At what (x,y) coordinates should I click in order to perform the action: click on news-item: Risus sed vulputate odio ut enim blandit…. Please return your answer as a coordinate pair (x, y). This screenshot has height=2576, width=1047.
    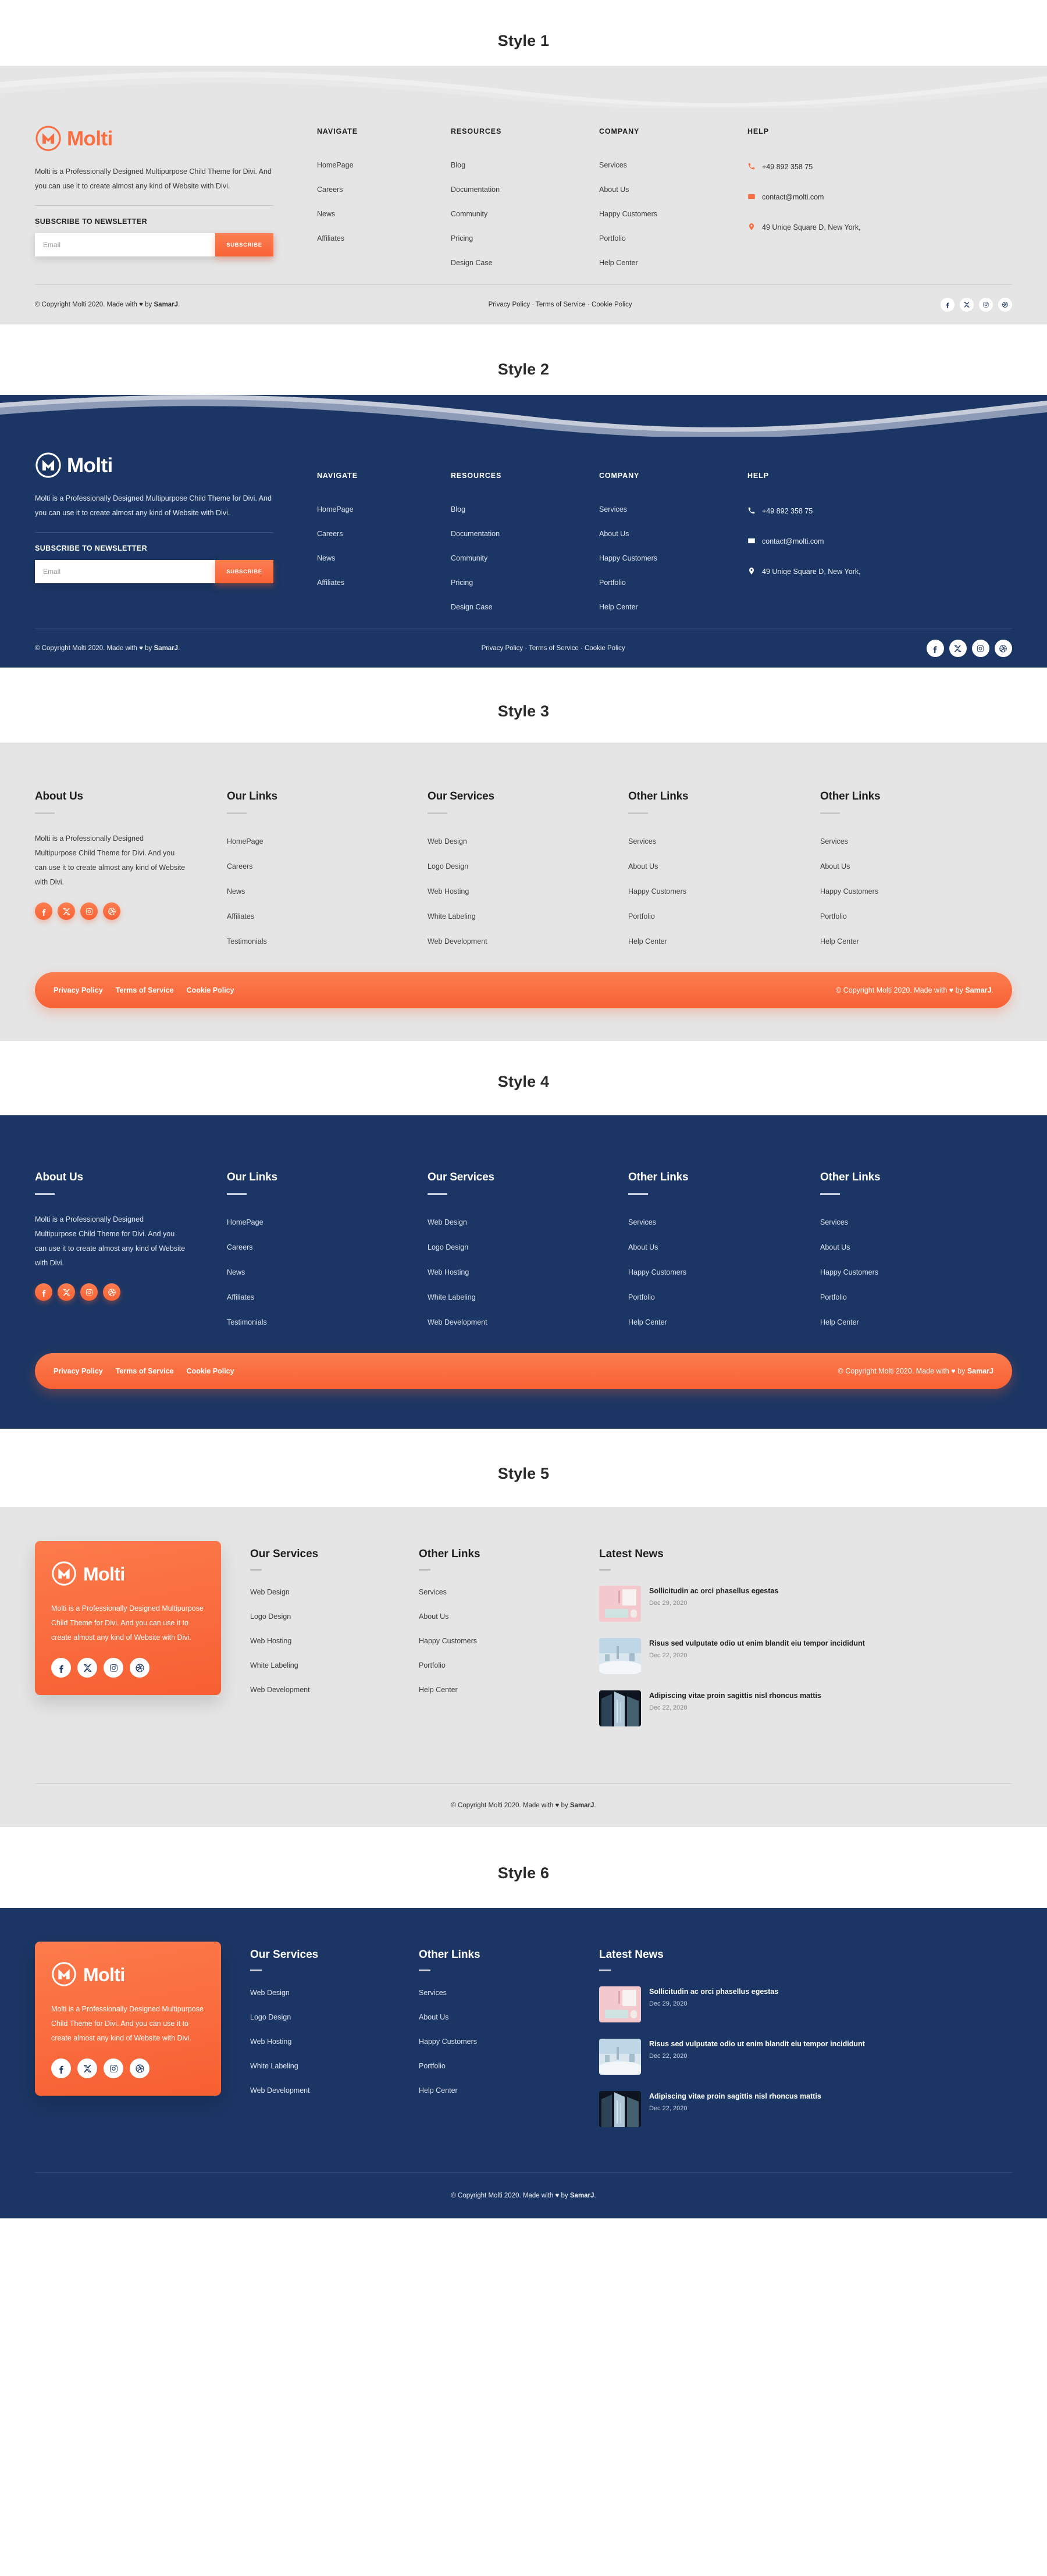
    Looking at the image, I should click on (805, 2057).